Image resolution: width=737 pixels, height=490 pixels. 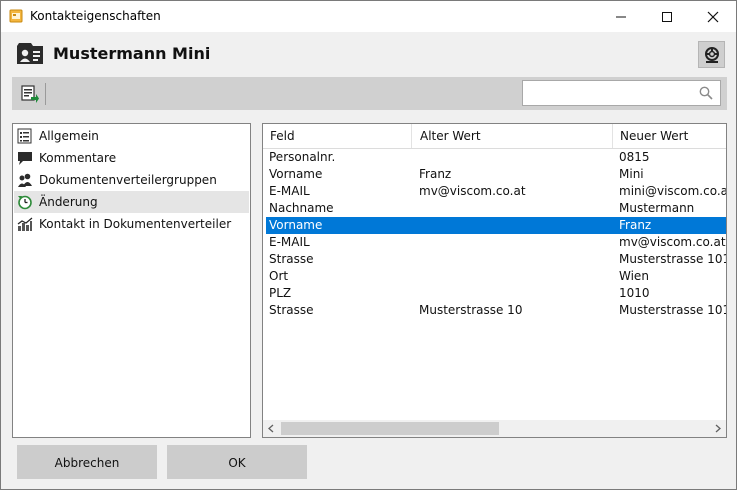 I want to click on contact-header: Mustermann Mini, so click(x=368, y=54).